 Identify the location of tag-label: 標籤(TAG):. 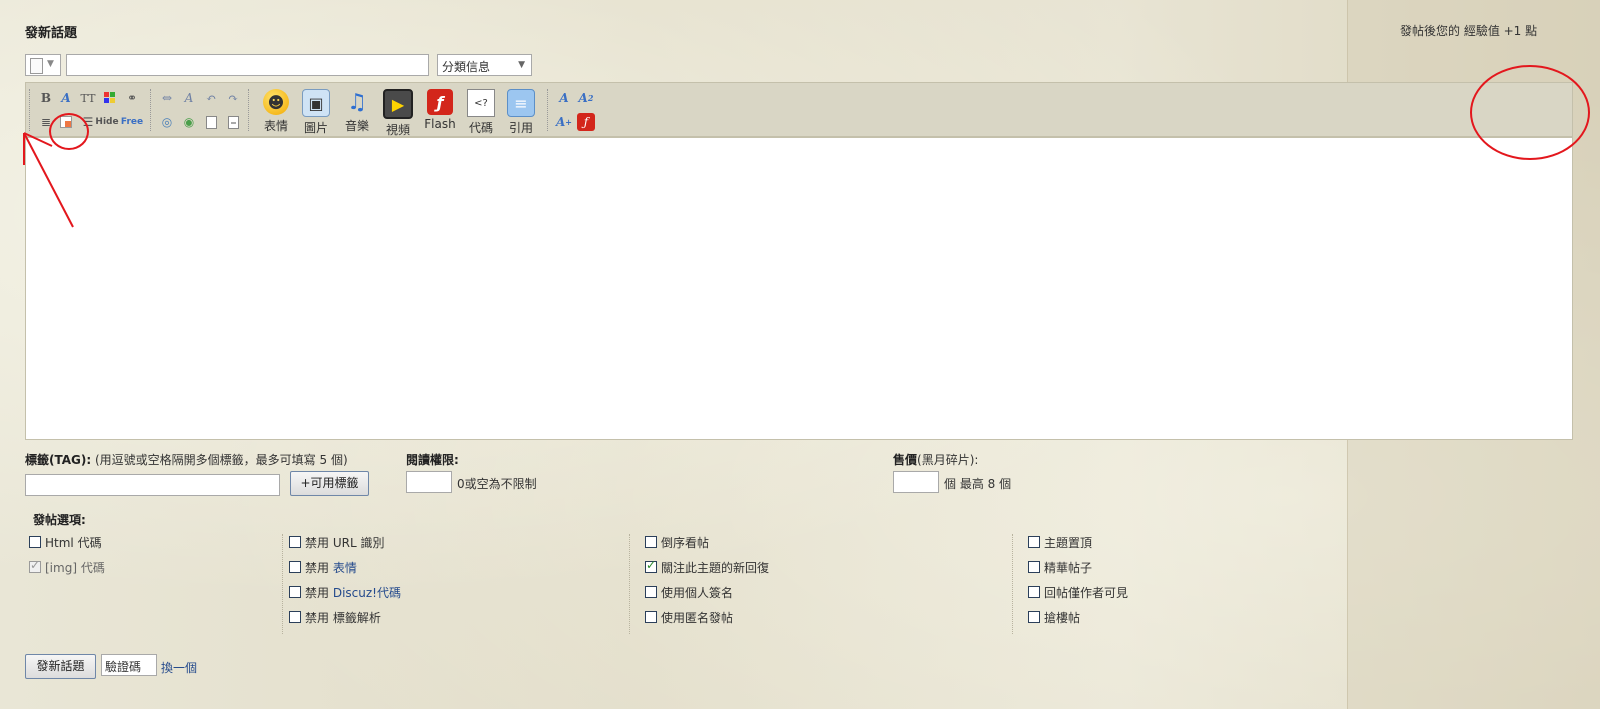
(58, 460).